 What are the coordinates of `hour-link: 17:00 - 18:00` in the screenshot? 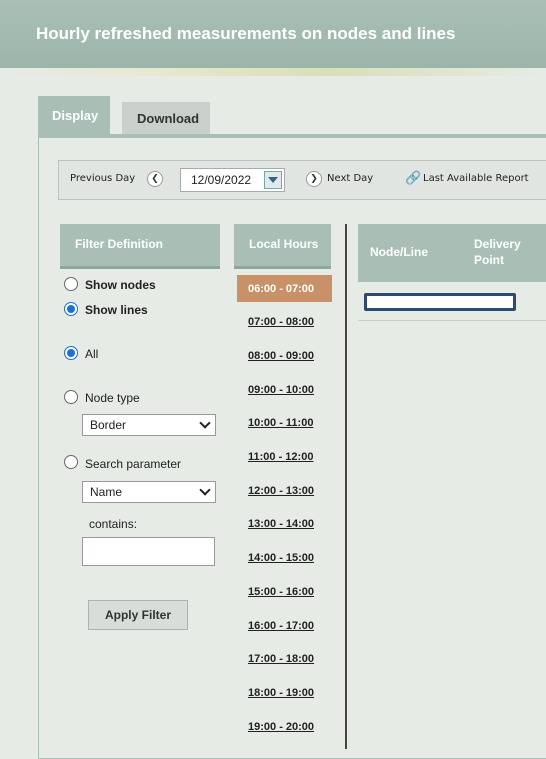 It's located at (281, 659).